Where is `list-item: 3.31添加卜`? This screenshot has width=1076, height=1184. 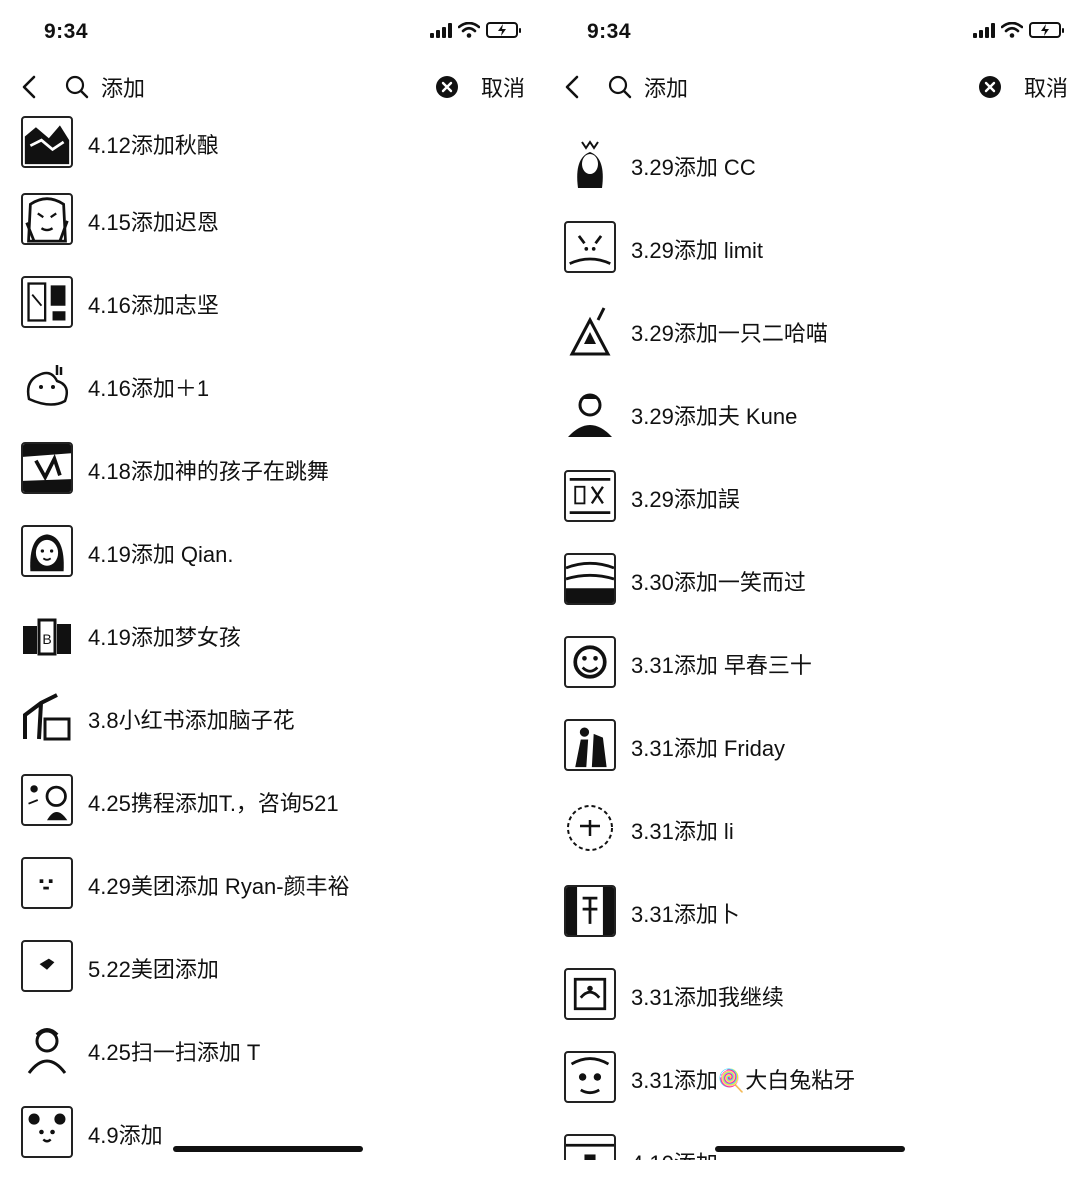 list-item: 3.31添加卜 is located at coordinates (809, 920).